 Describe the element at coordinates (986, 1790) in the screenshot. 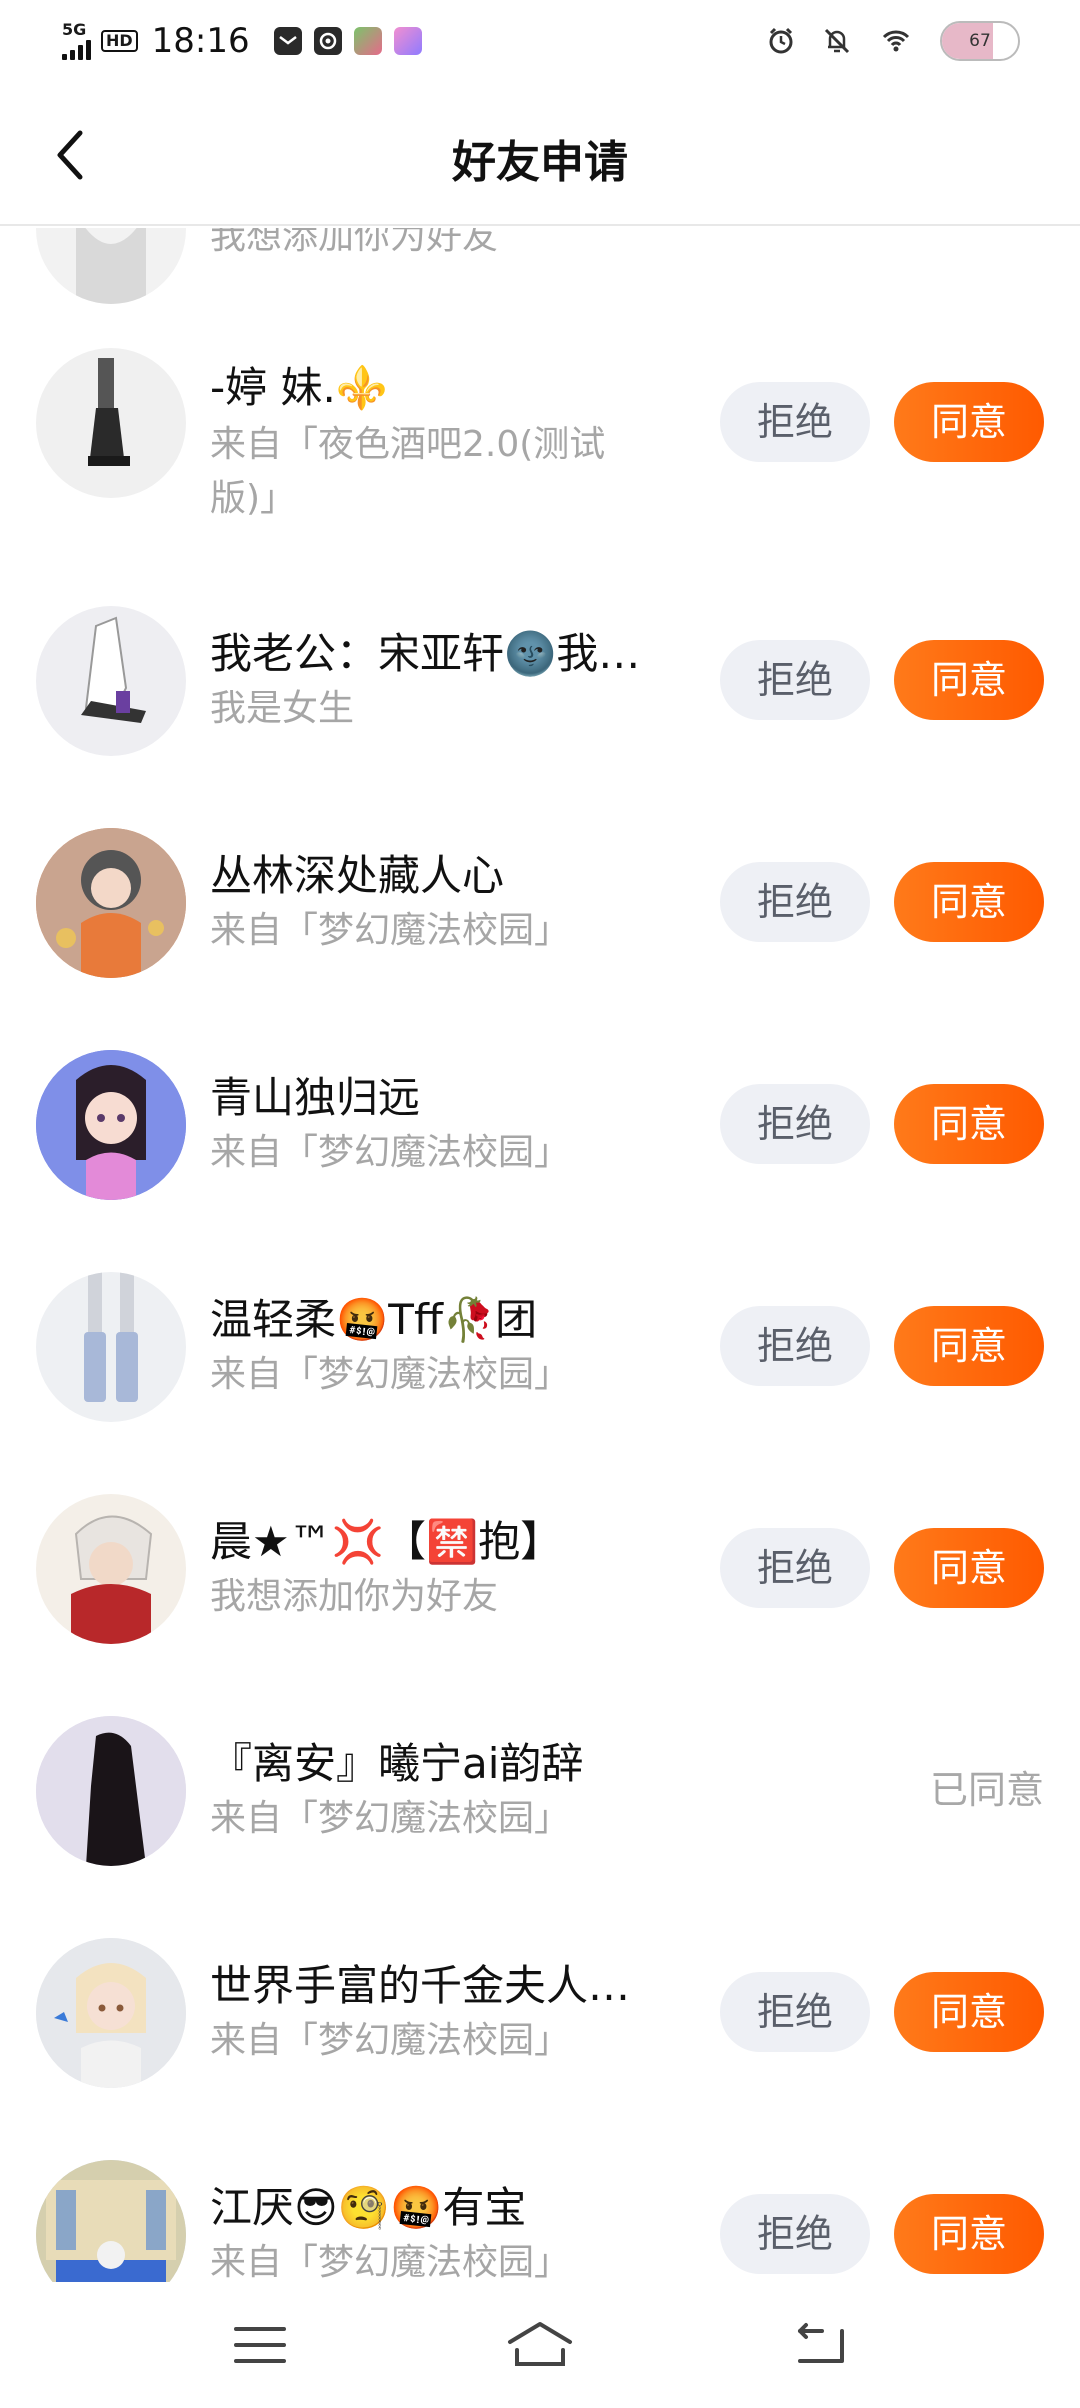

I see `agreed-status: 已同意` at that location.